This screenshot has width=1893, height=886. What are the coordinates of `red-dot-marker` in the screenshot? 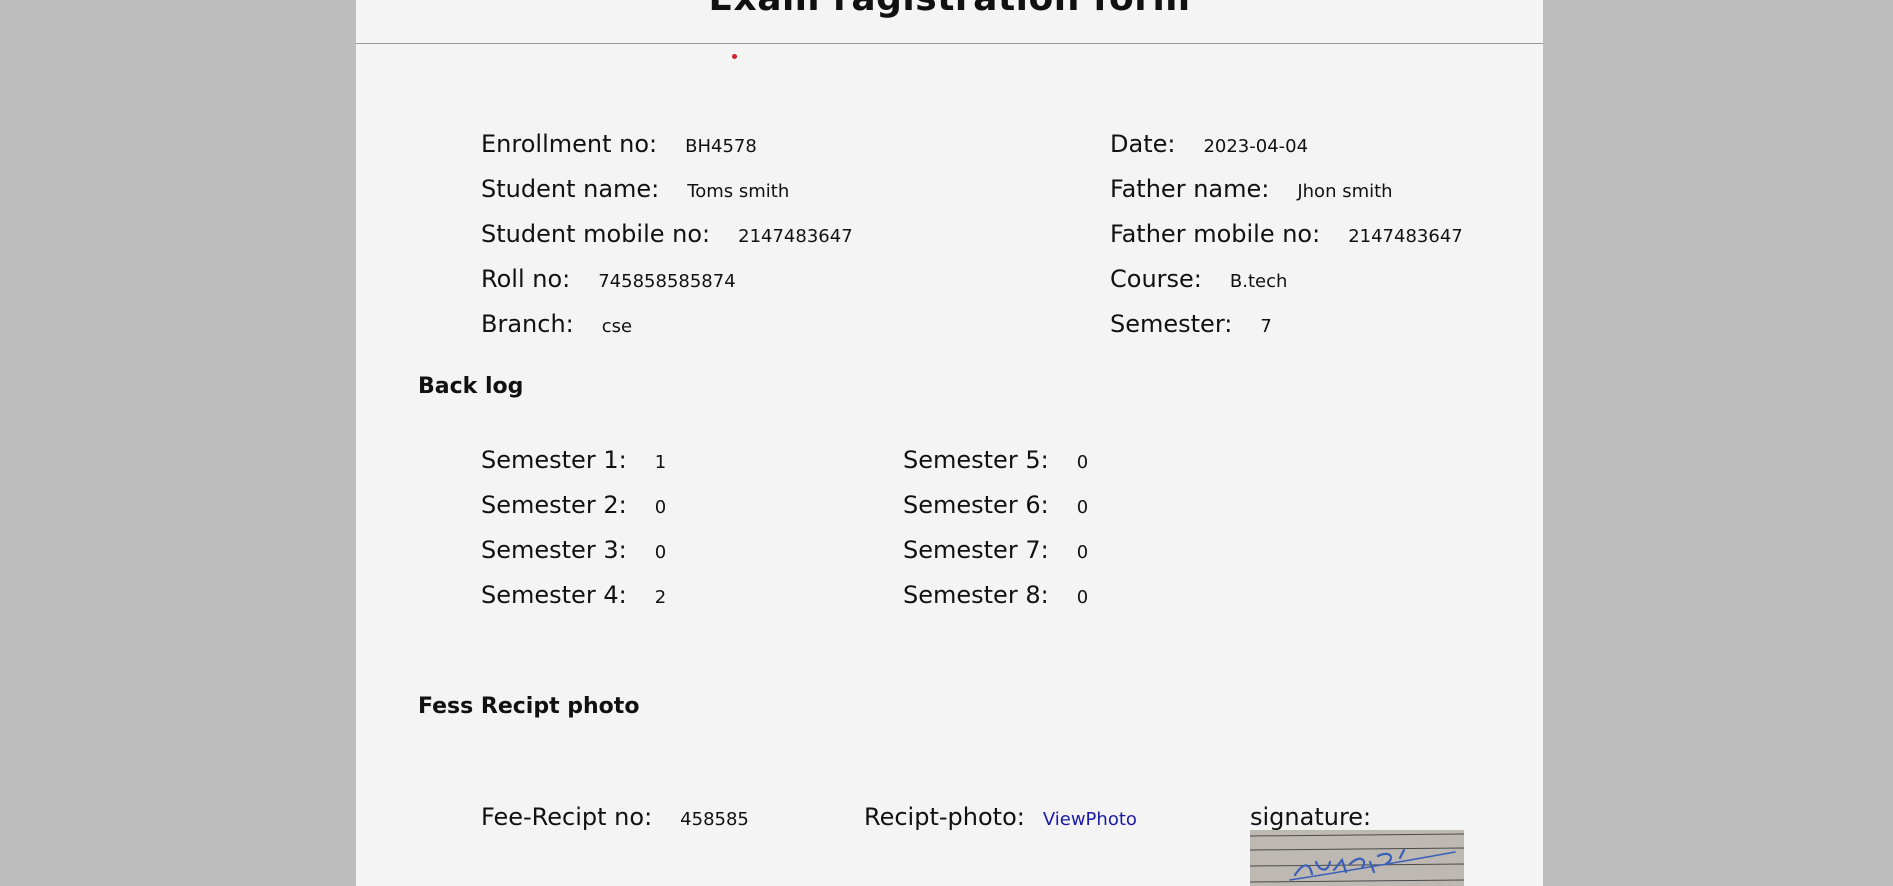 It's located at (734, 56).